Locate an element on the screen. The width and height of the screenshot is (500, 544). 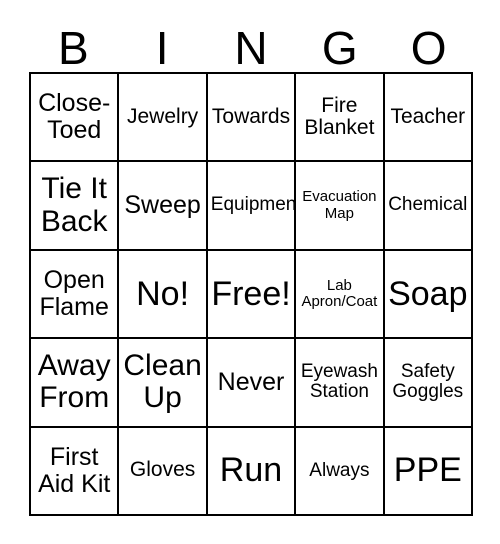
header-letter-b: B is located at coordinates (73, 48).